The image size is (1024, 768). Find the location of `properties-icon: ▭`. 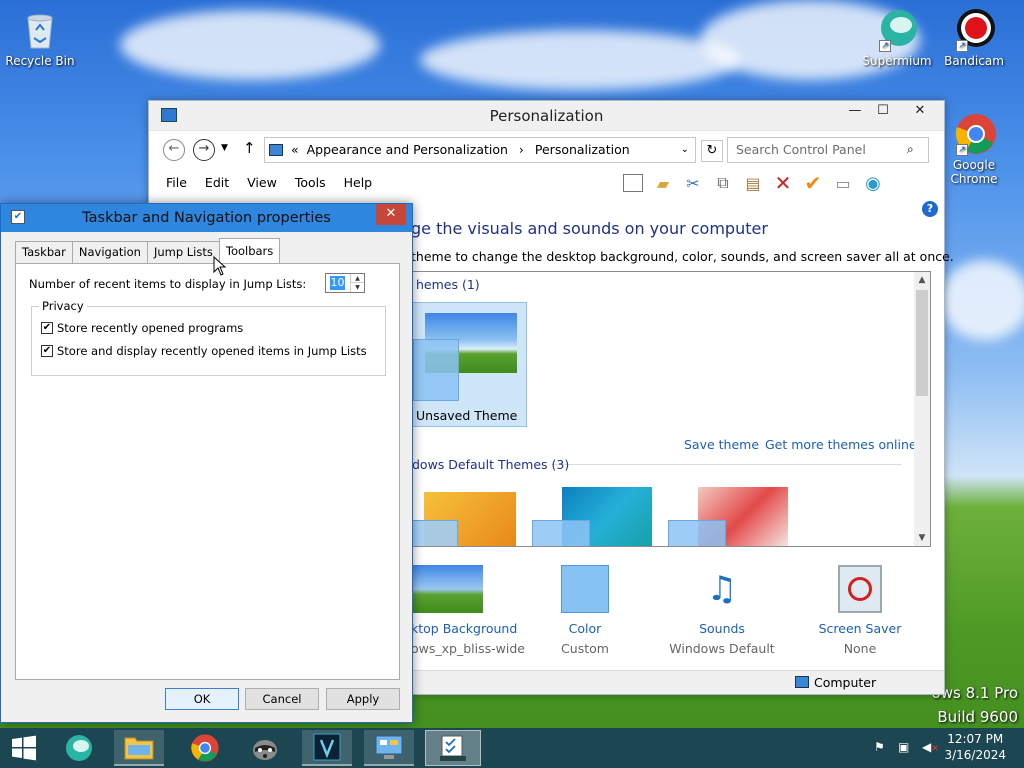

properties-icon: ▭ is located at coordinates (843, 183).